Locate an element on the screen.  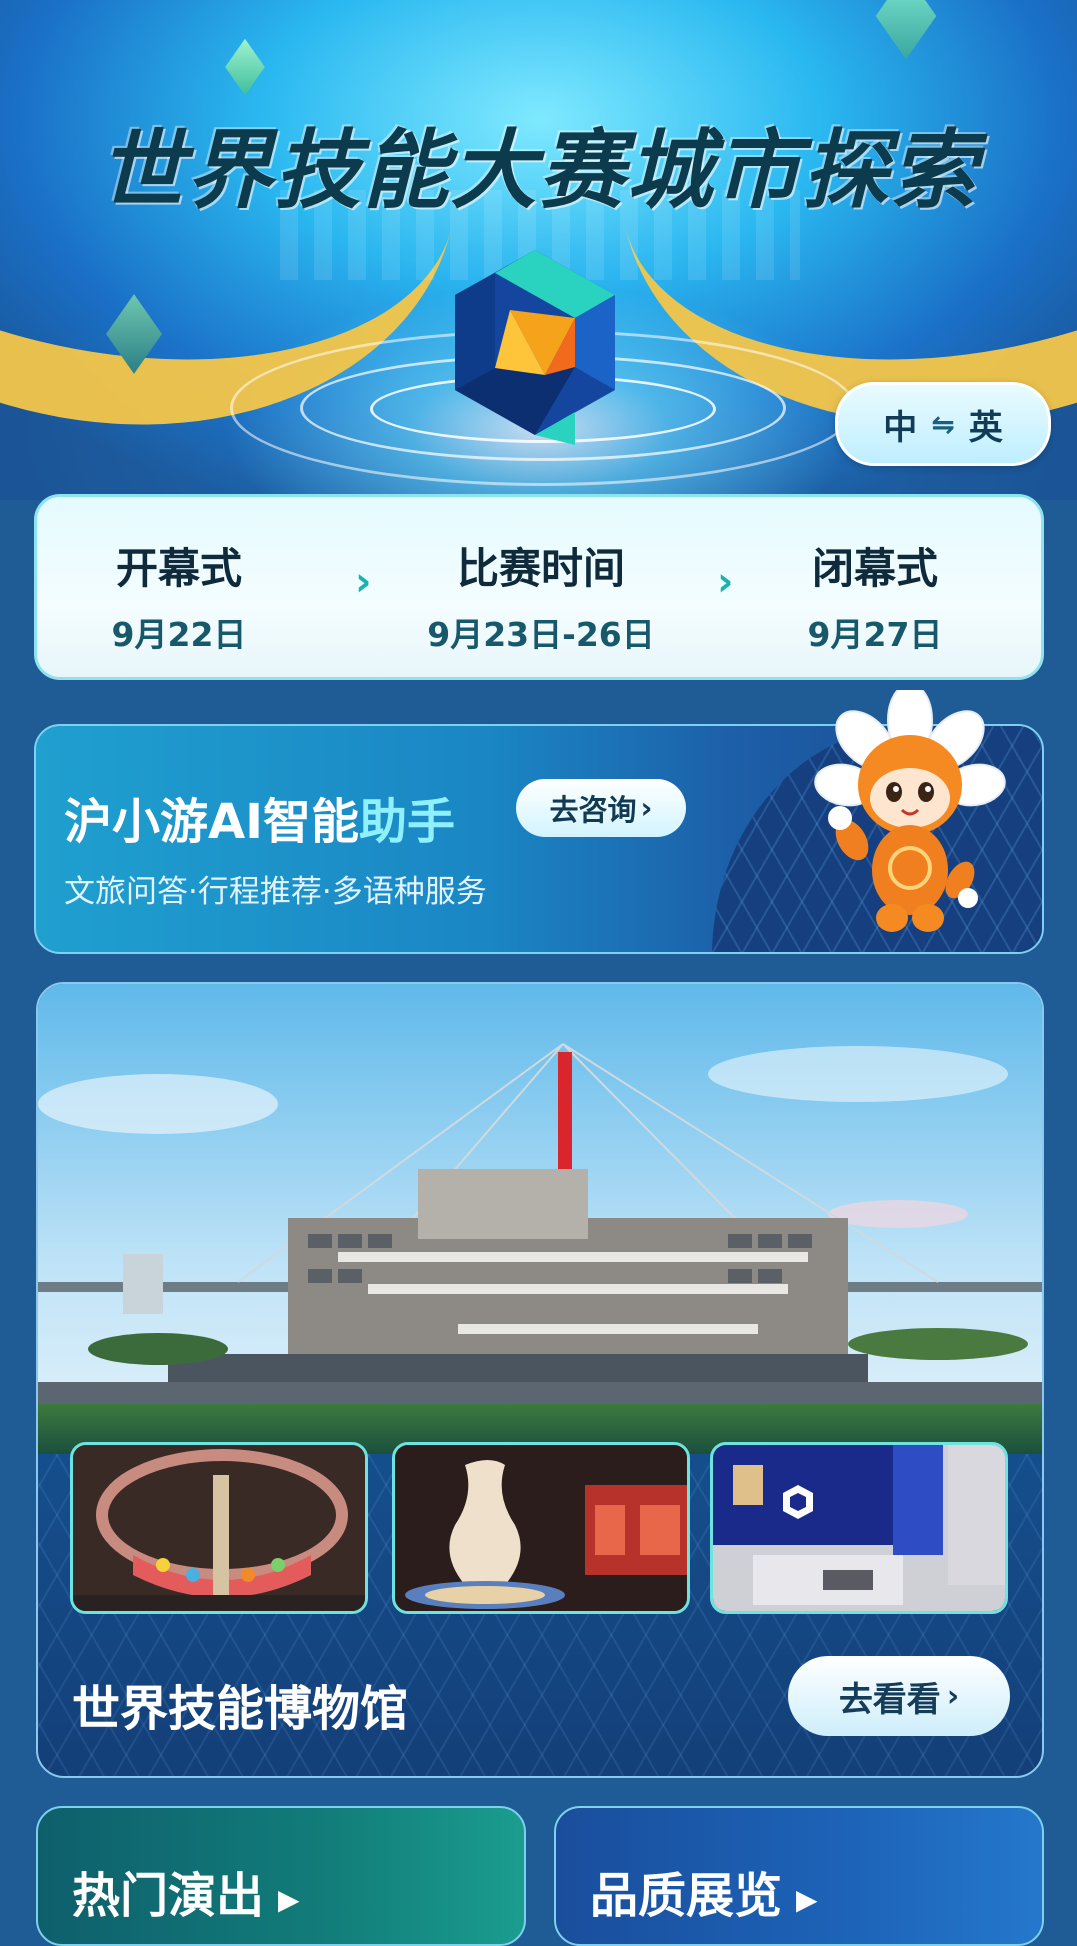
museum-title: 世界技能博物馆 is located at coordinates (240, 1709).